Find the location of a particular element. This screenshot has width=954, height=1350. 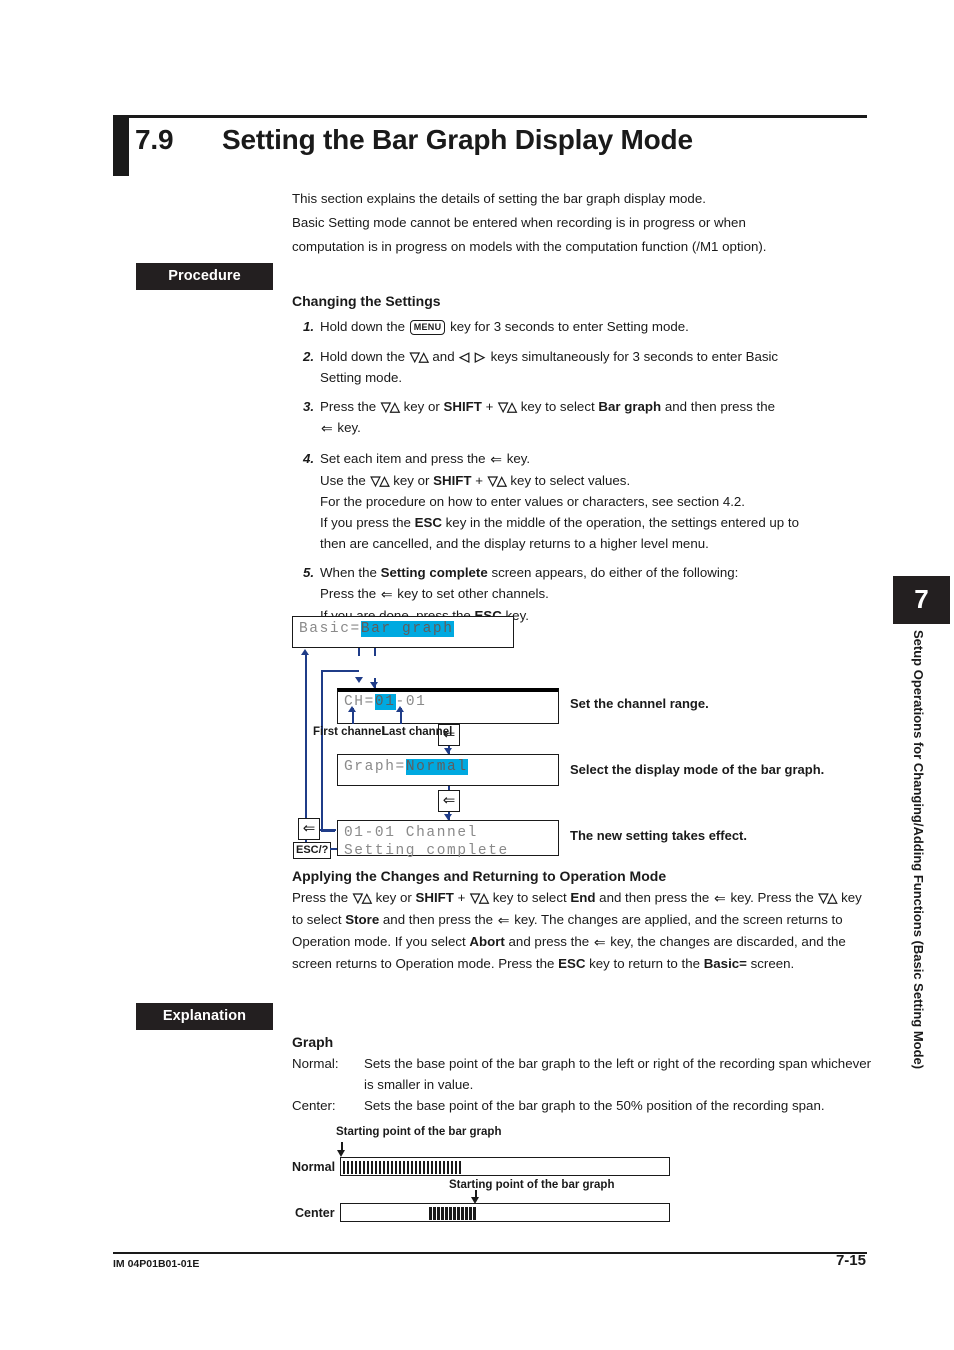

flow-line-enter-top-stub is located at coordinates (375, 652).